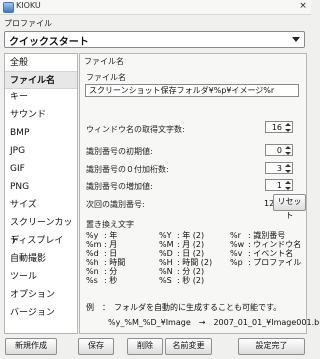 This screenshot has width=320, height=359. I want to click on replacement-row: %n : 分, so click(122, 271).